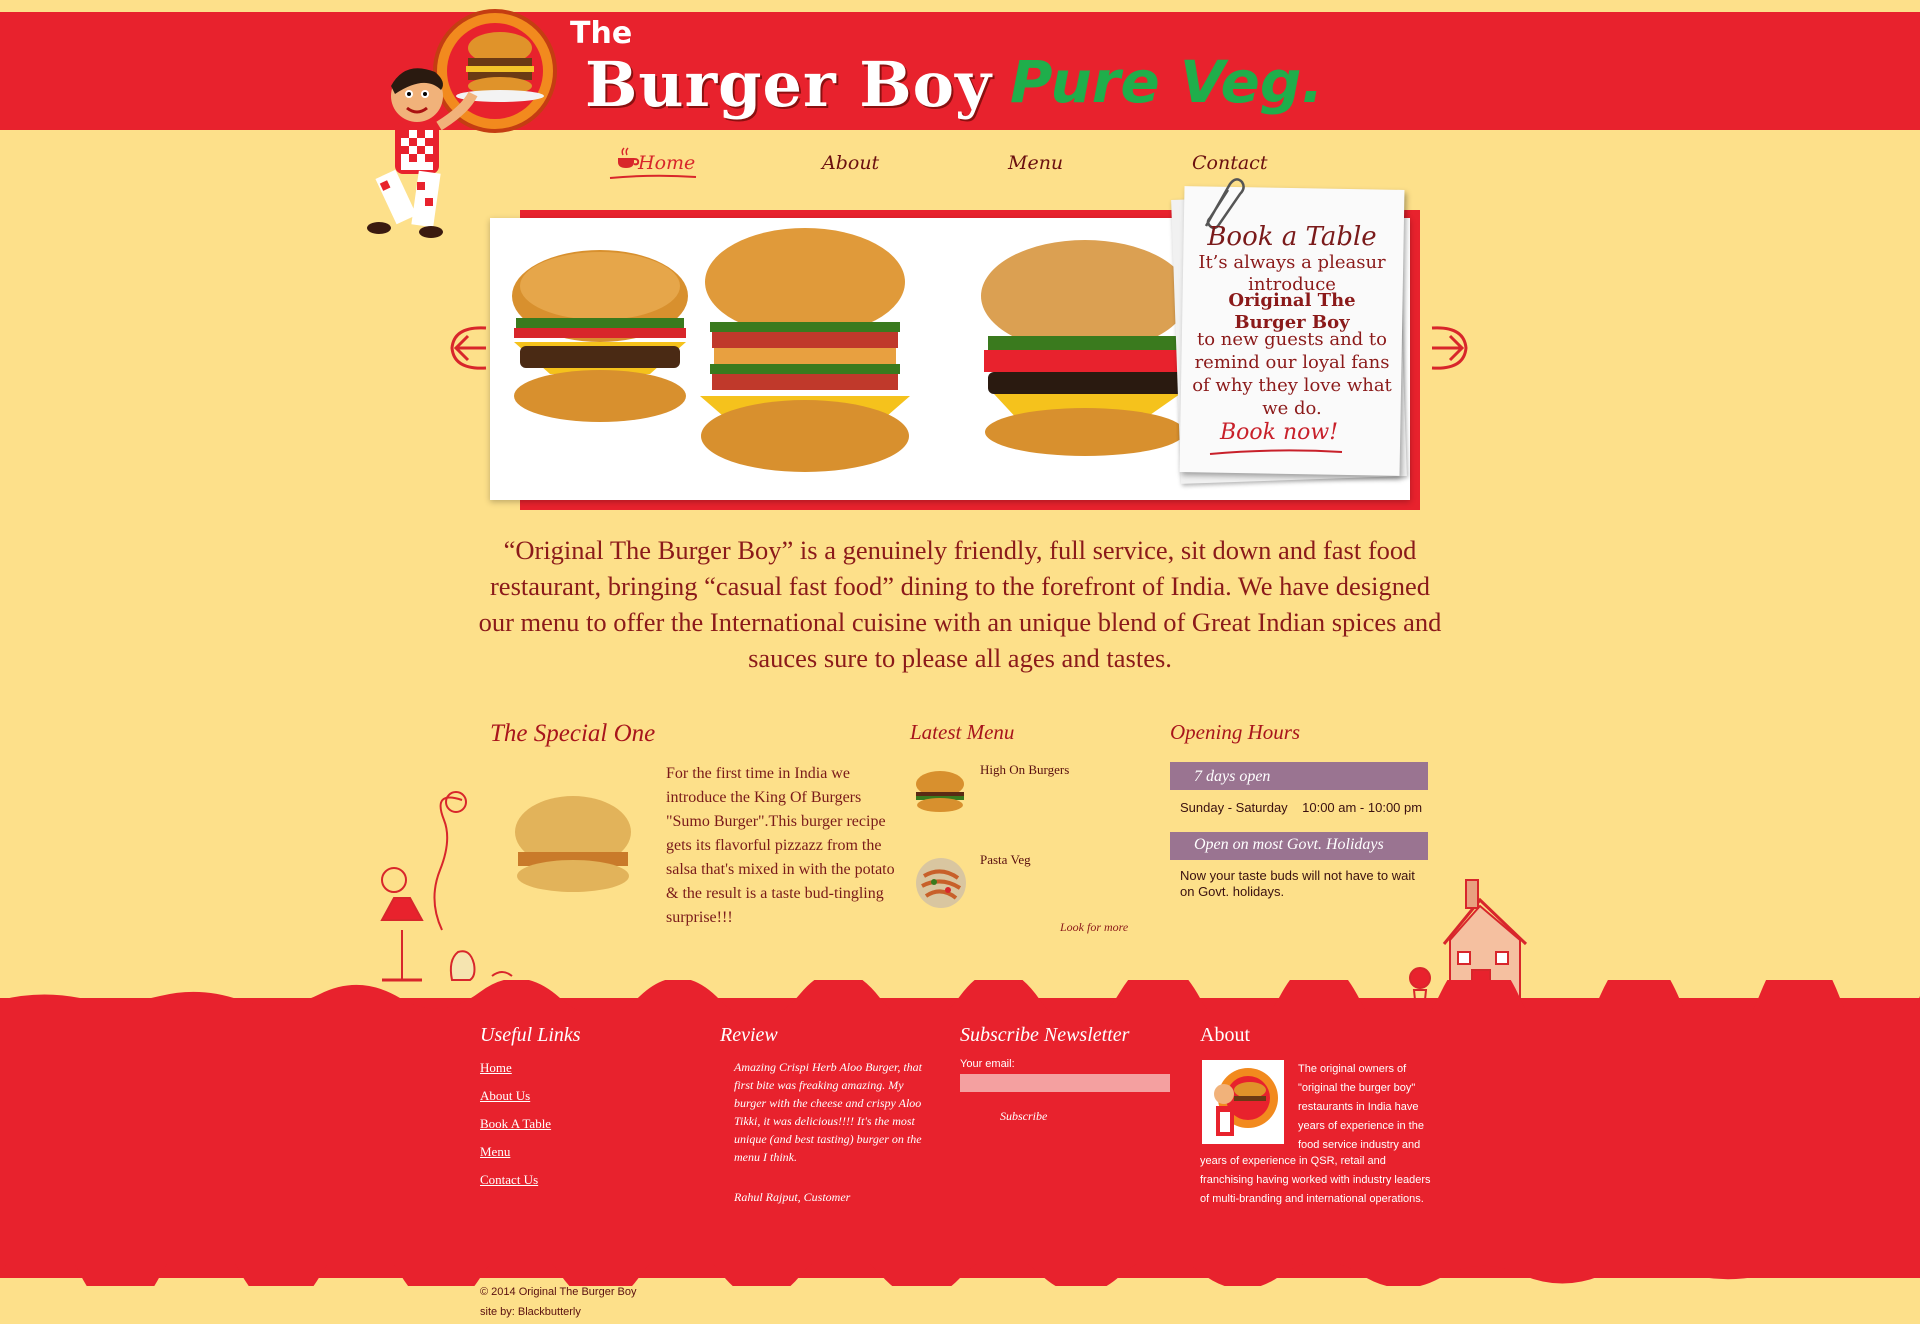 This screenshot has height=1324, width=1920. What do you see at coordinates (962, 732) in the screenshot?
I see `latest-menu-title: Latest Menu` at bounding box center [962, 732].